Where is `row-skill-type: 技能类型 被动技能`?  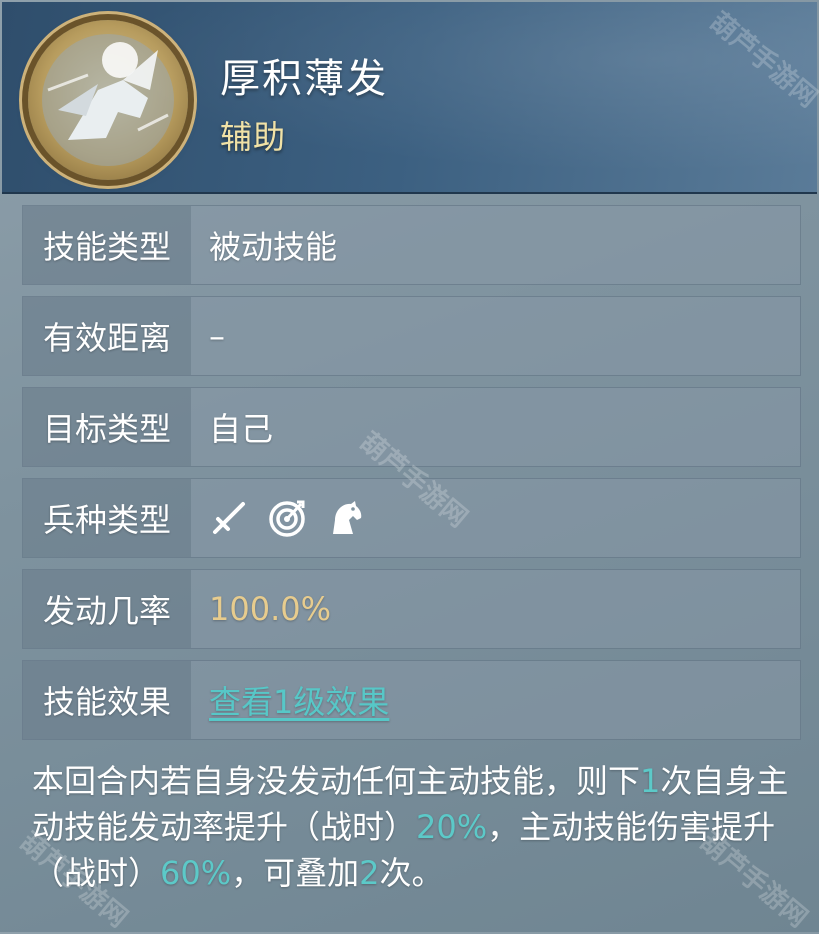
row-skill-type: 技能类型 被动技能 is located at coordinates (411, 245).